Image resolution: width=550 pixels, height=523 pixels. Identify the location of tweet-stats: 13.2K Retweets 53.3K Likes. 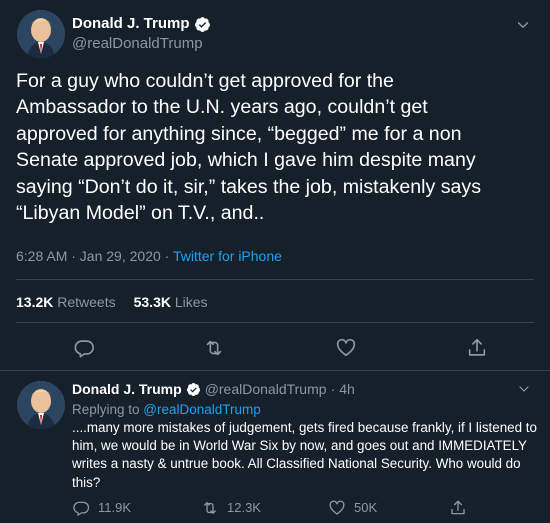
(112, 302).